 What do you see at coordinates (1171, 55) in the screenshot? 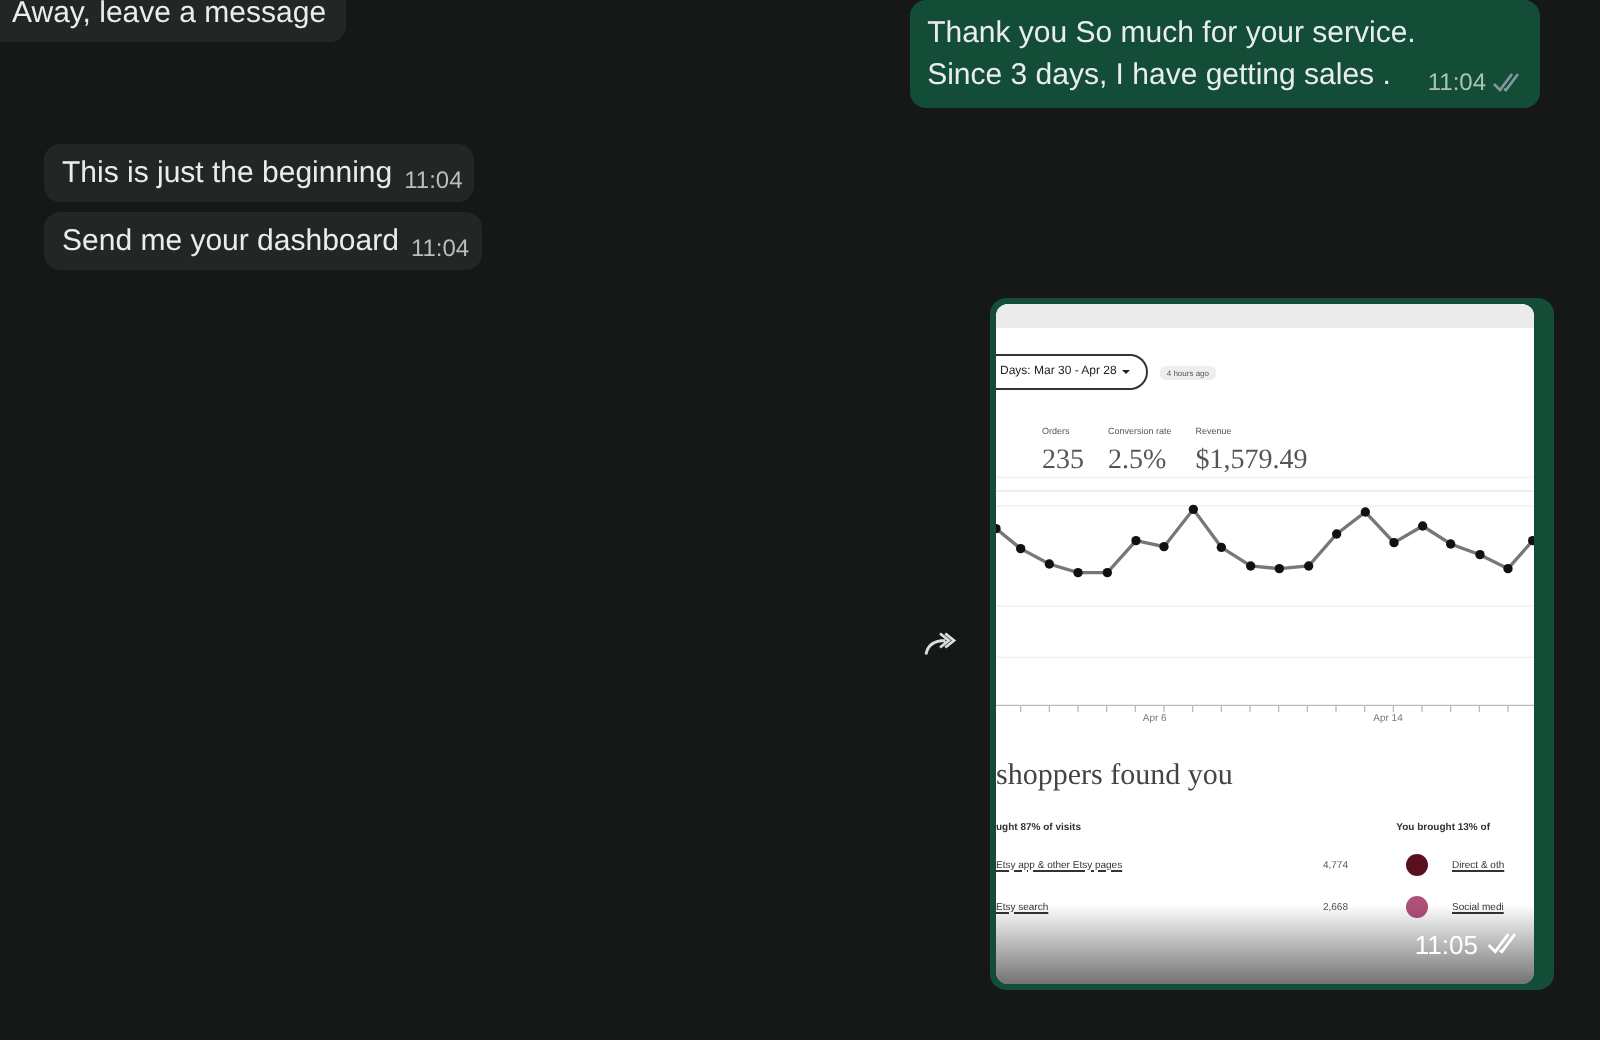
I see `message-text: Thank you So much for your service. Since 3 days, I have getting sales .` at bounding box center [1171, 55].